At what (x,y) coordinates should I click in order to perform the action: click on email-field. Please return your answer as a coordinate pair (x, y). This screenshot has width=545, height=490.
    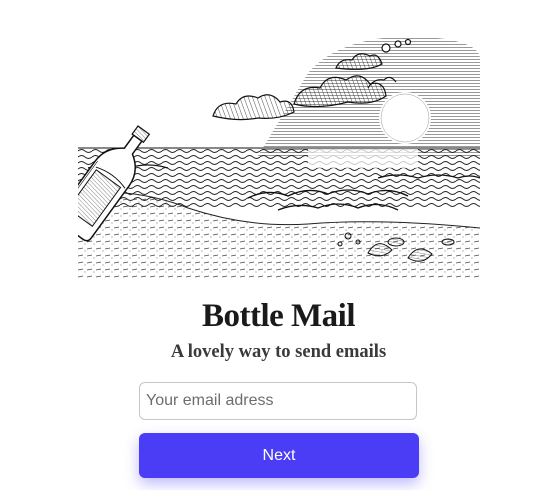
    Looking at the image, I should click on (278, 401).